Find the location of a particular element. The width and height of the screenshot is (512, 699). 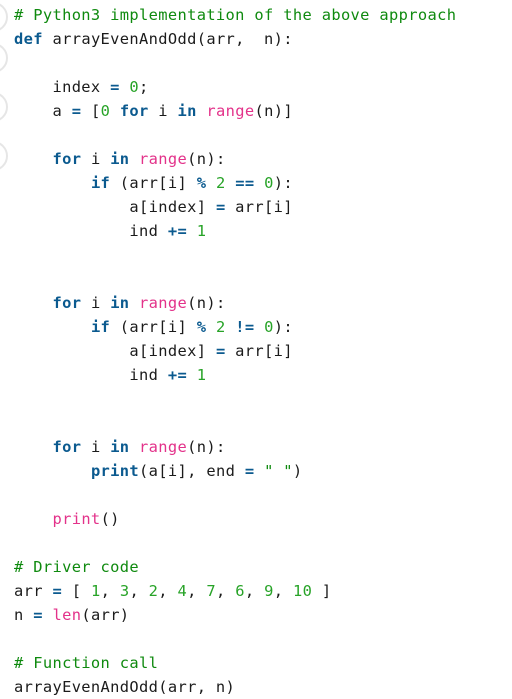

text-token: arrayEvenAndOdd(arr, n) is located at coordinates (125, 687).